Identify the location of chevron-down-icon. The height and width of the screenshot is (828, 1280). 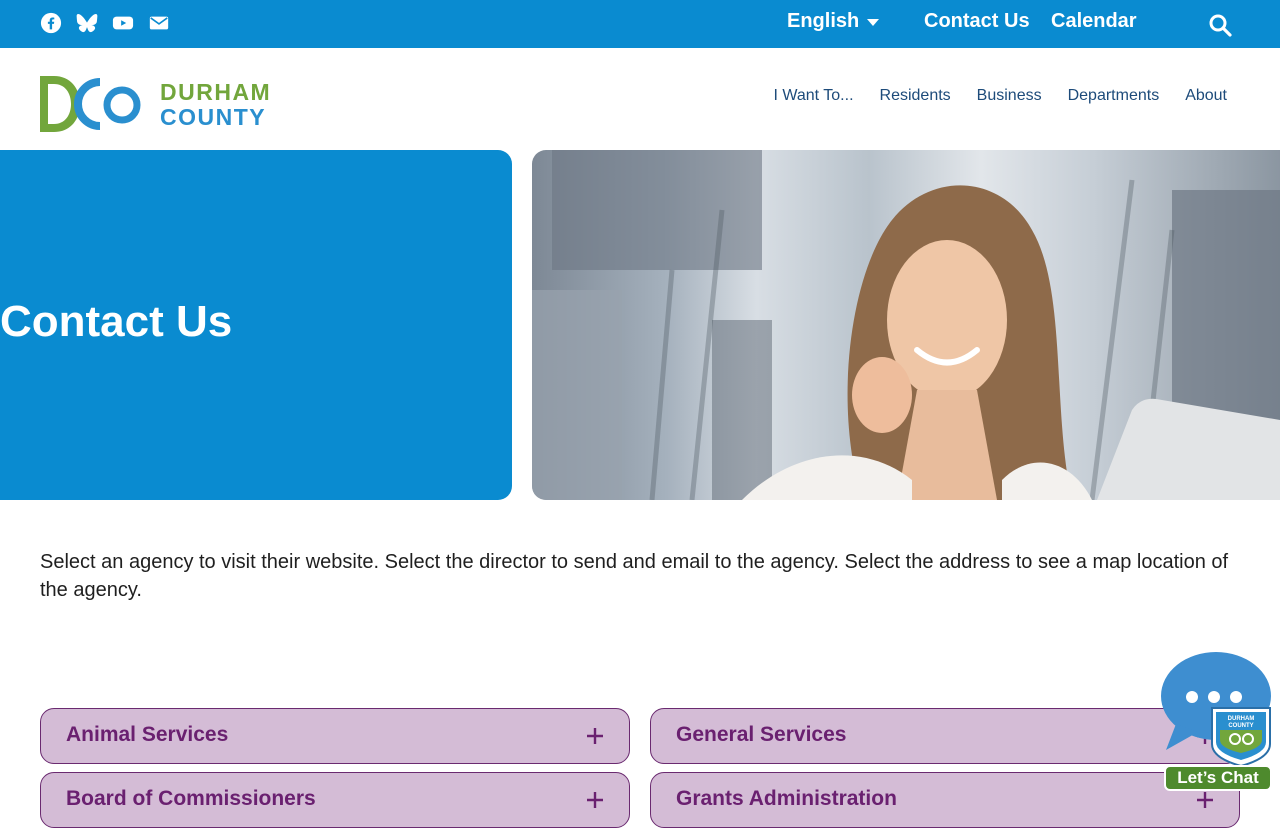
(873, 22).